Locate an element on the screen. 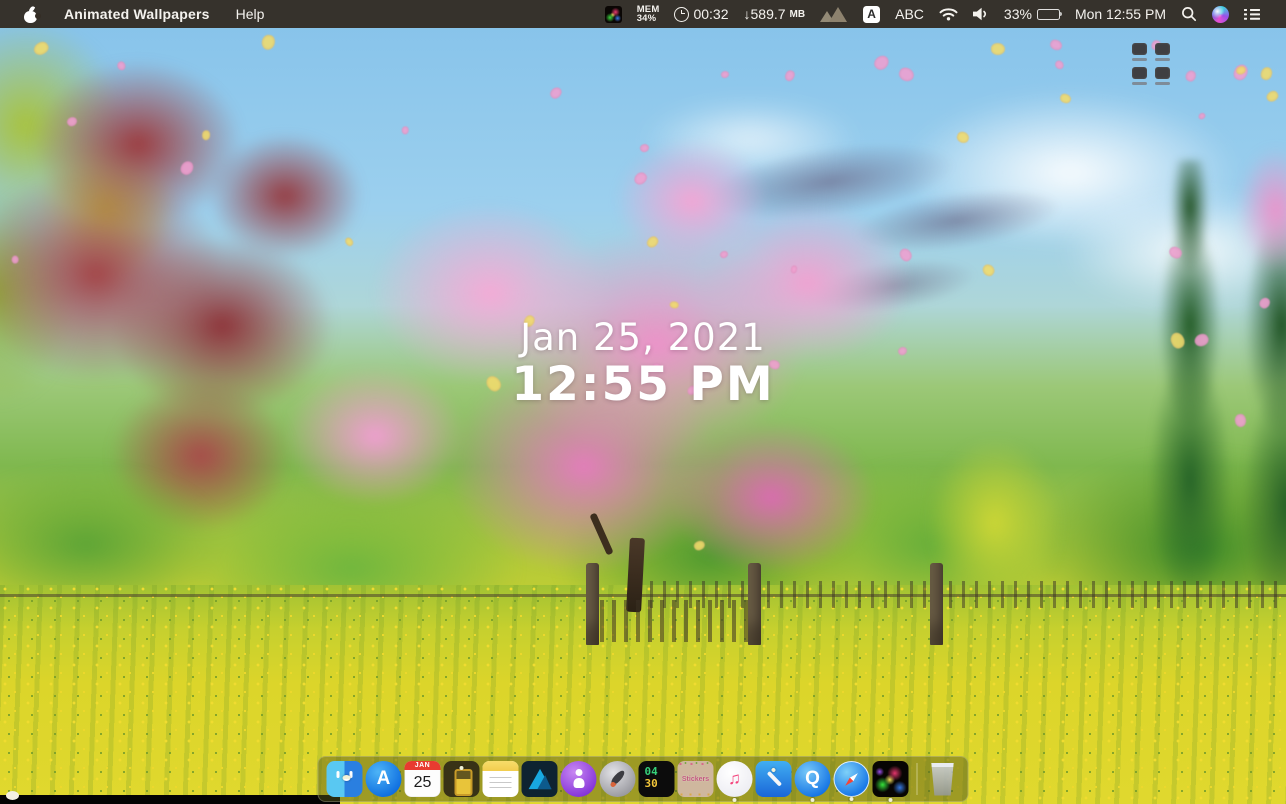 This screenshot has width=1286, height=804. timer-status: 00:32 is located at coordinates (701, 14).